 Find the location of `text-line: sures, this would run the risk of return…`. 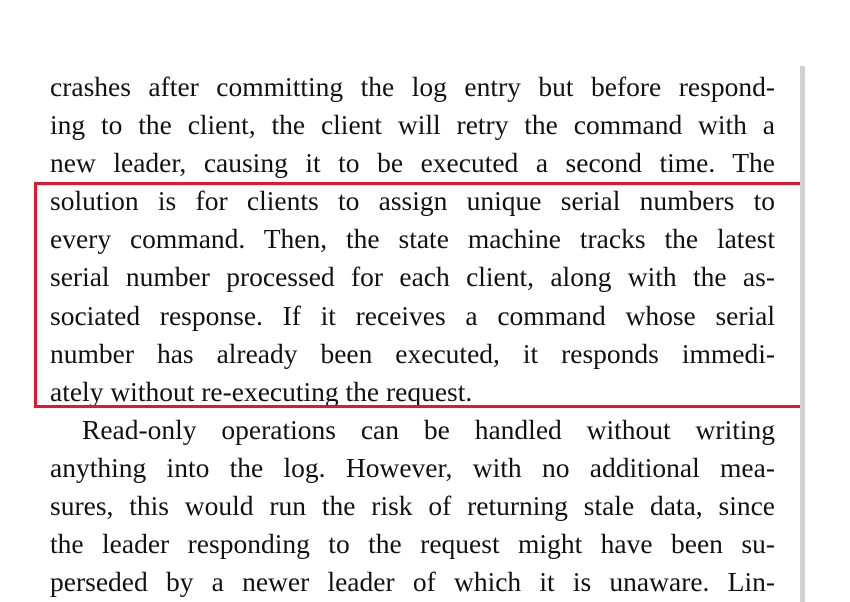

text-line: sures, this would run the risk of return… is located at coordinates (412, 506).